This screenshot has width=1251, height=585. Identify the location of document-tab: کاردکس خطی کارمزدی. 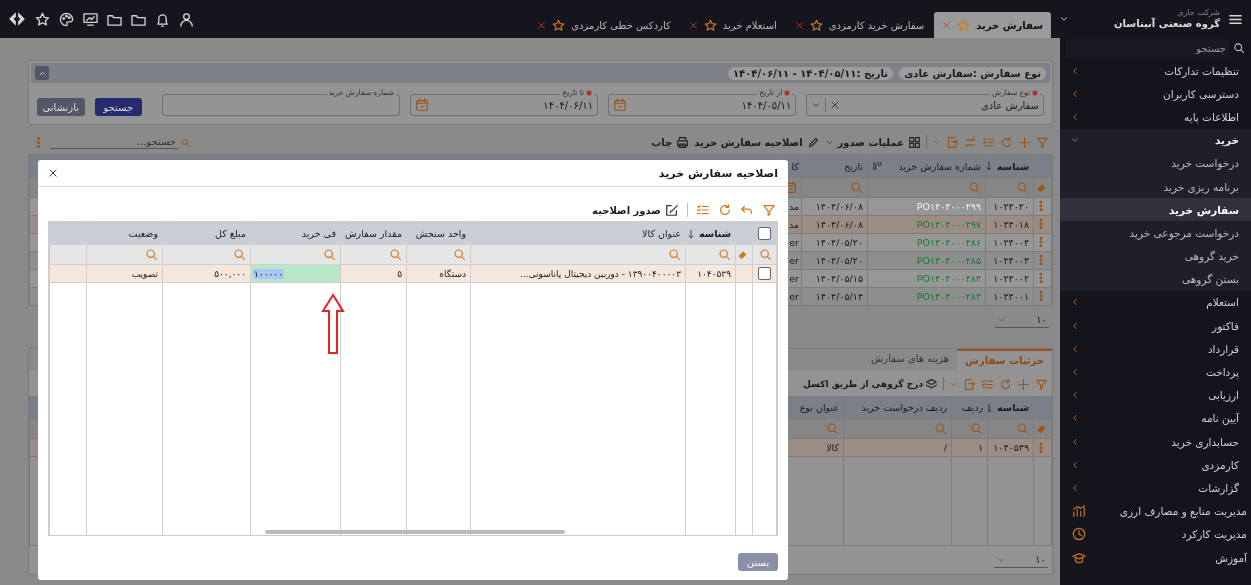
(604, 25).